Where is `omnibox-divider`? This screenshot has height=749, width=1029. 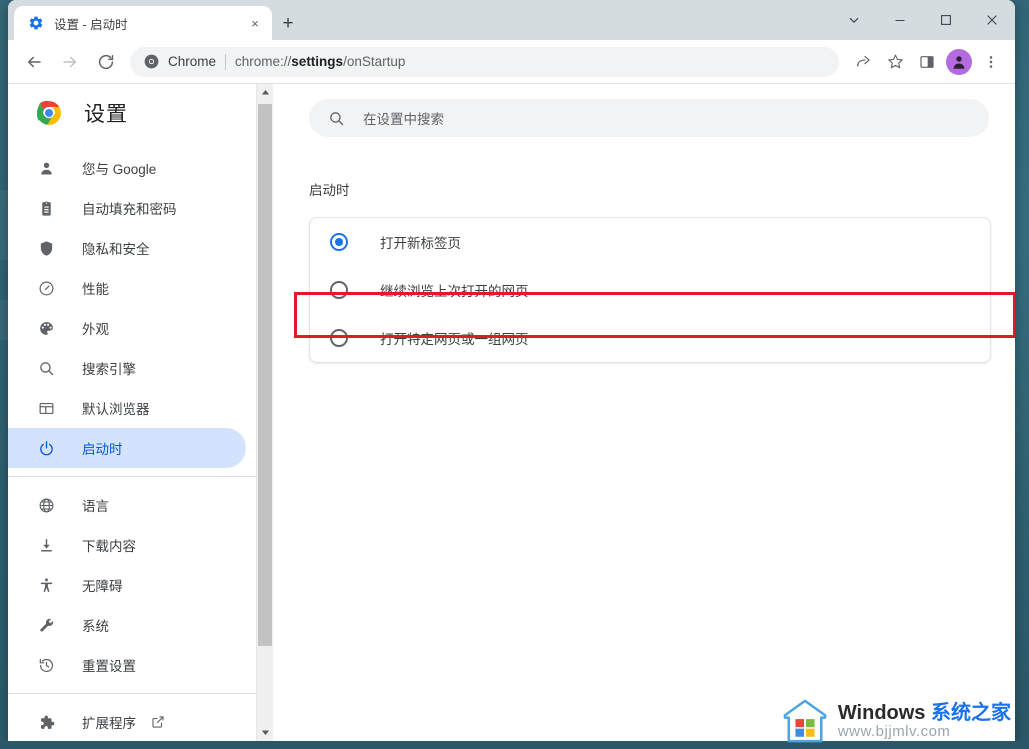
omnibox-divider is located at coordinates (226, 61).